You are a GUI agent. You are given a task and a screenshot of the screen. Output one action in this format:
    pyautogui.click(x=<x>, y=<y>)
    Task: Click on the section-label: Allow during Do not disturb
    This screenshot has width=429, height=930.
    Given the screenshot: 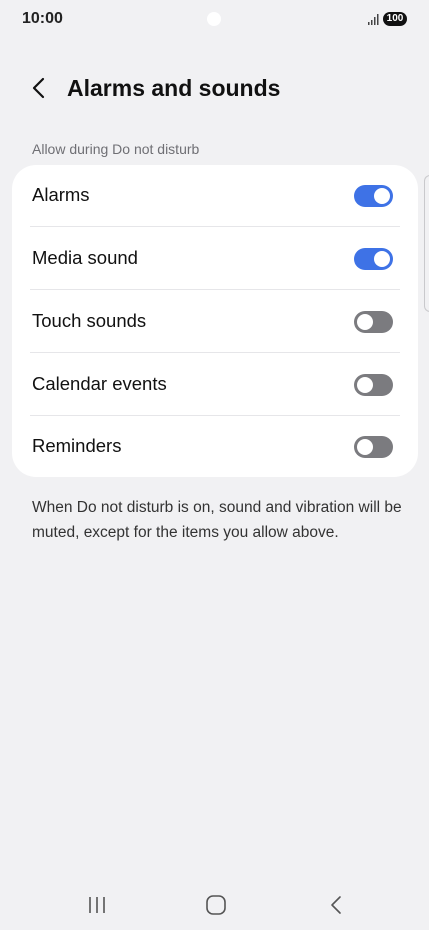 What is the action you would take?
    pyautogui.click(x=116, y=149)
    